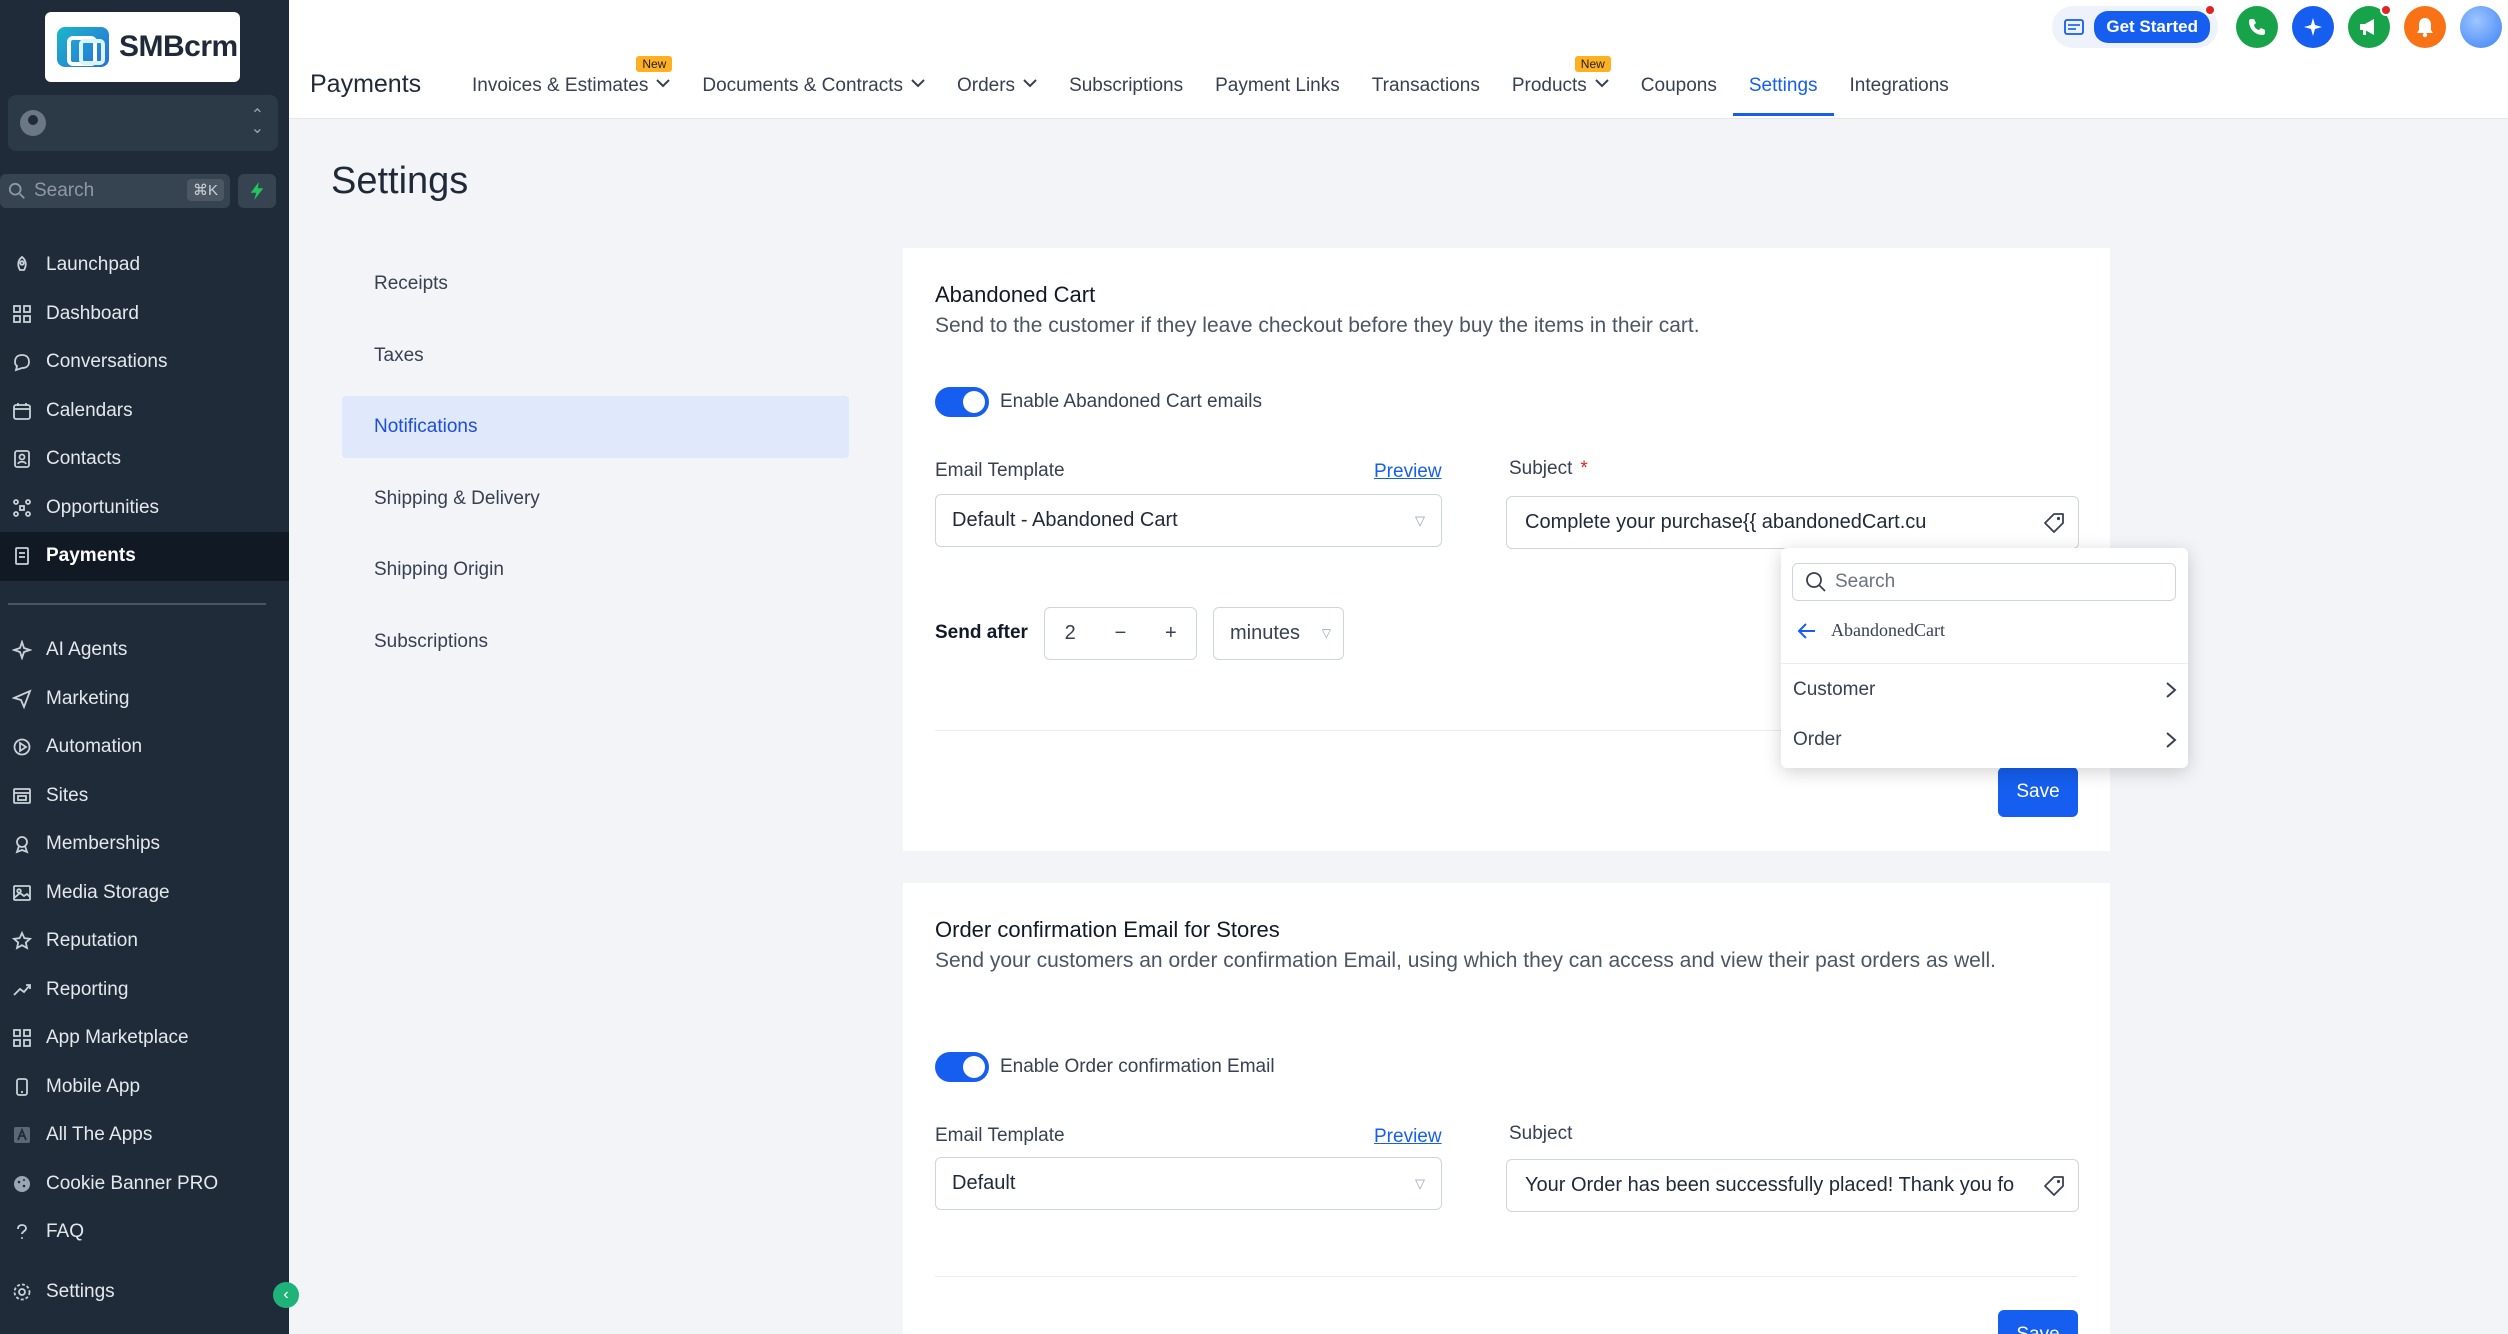  What do you see at coordinates (22, 1087) in the screenshot?
I see `phone-icon` at bounding box center [22, 1087].